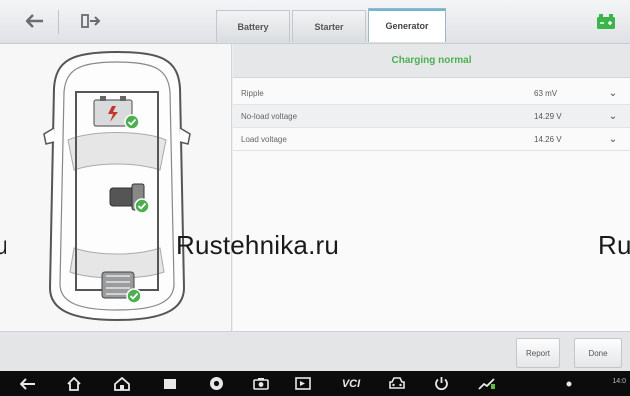 The image size is (630, 396). I want to click on module-tabs: Battery Starter Generator, so click(332, 25).